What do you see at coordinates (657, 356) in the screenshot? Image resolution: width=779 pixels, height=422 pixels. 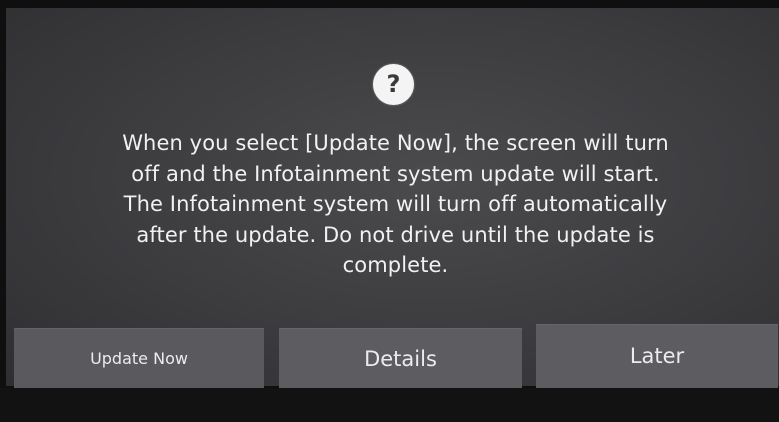 I see `later-button: Later` at bounding box center [657, 356].